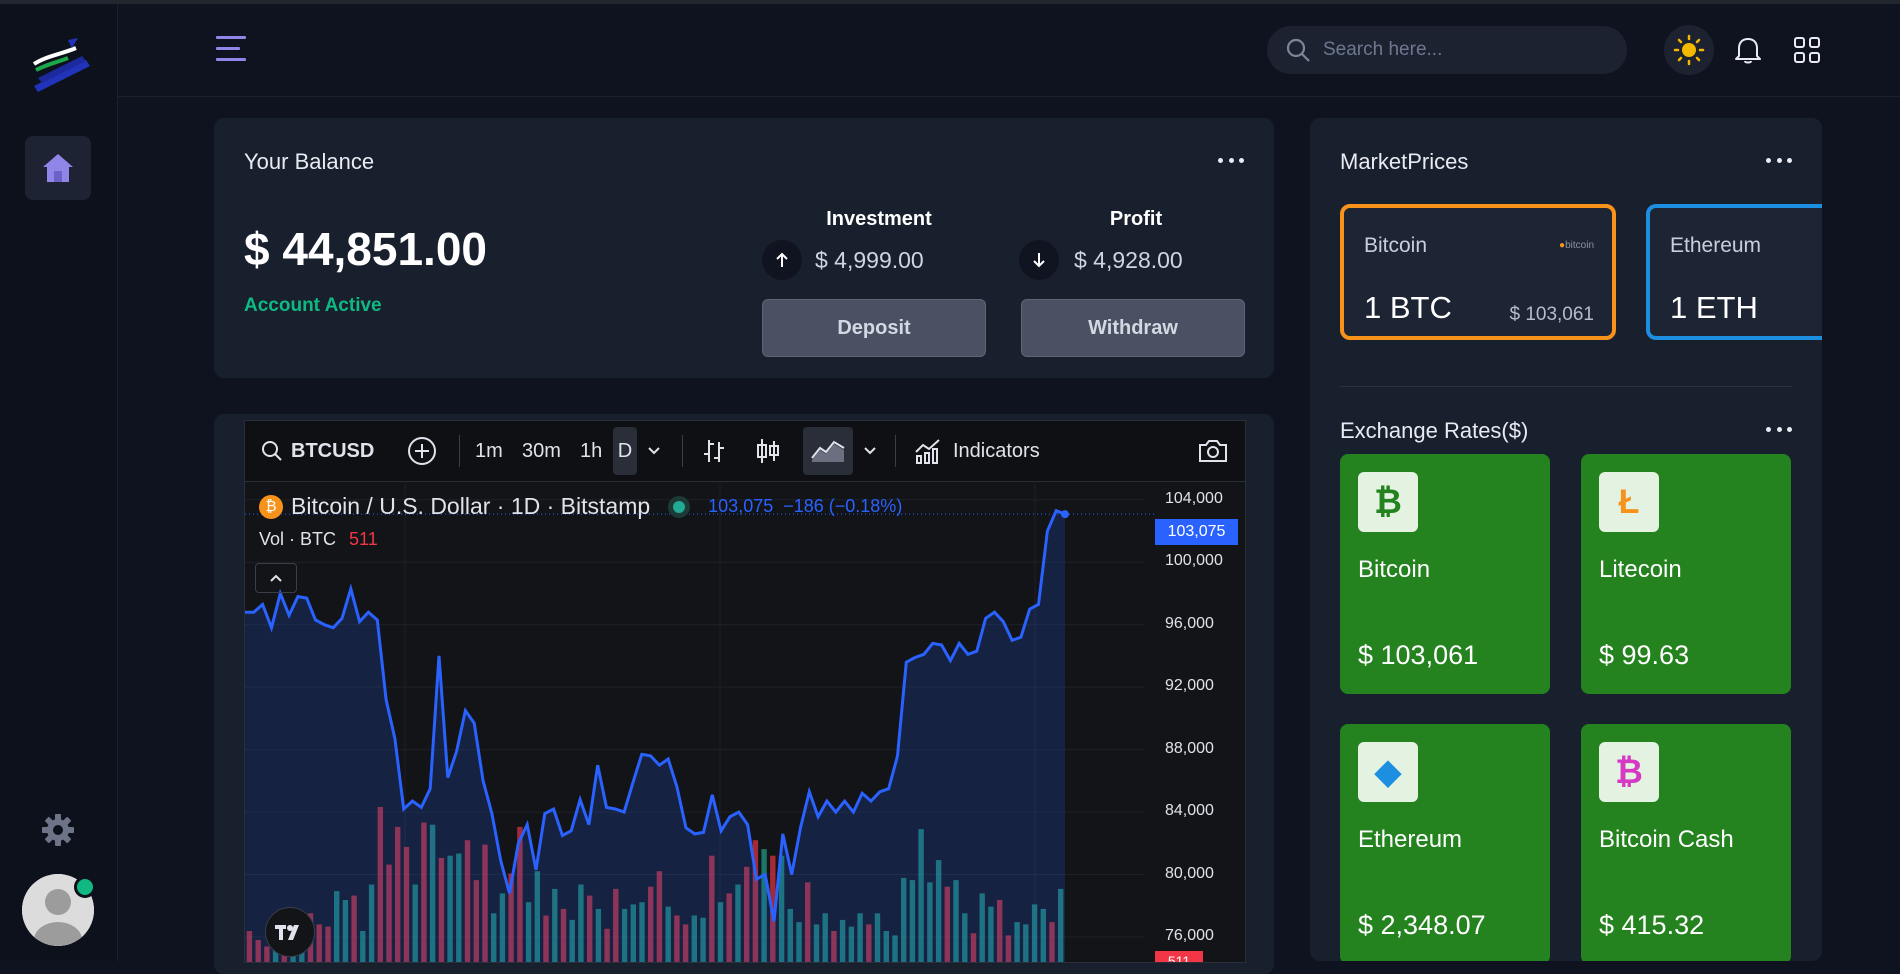 The height and width of the screenshot is (974, 1900). I want to click on rate-tile-litecoin: Ł Litecoin $ 99.63, so click(1686, 574).